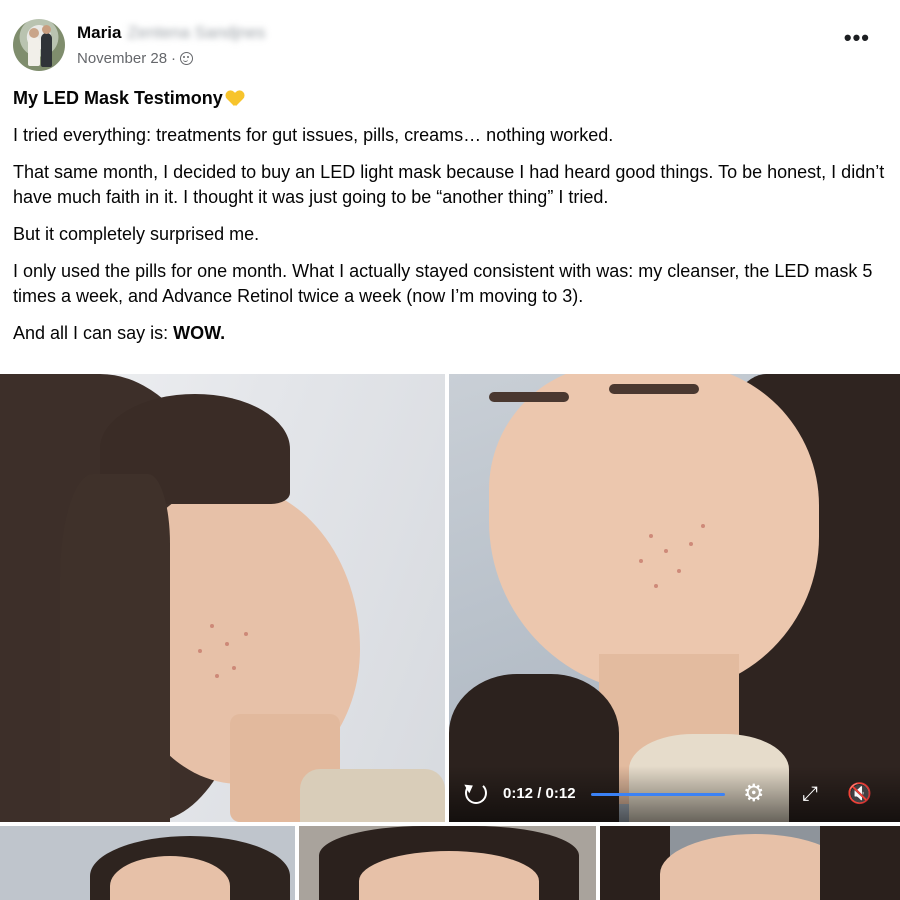  I want to click on more-options-button: •••, so click(857, 38).